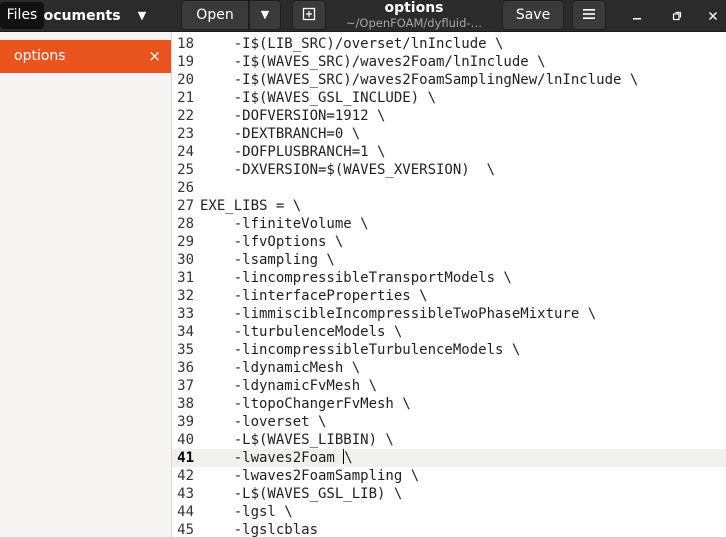 The height and width of the screenshot is (537, 726). What do you see at coordinates (185, 332) in the screenshot?
I see `line-number: 34` at bounding box center [185, 332].